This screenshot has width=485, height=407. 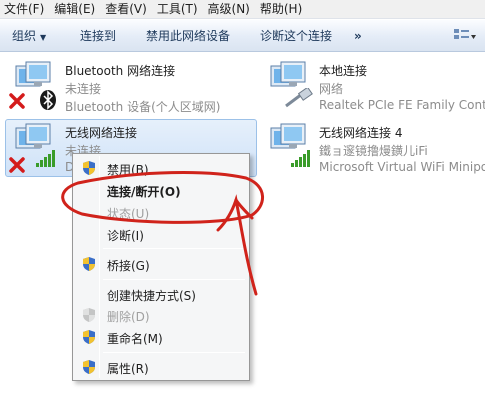 I want to click on bluetooth-icon, so click(x=48, y=100).